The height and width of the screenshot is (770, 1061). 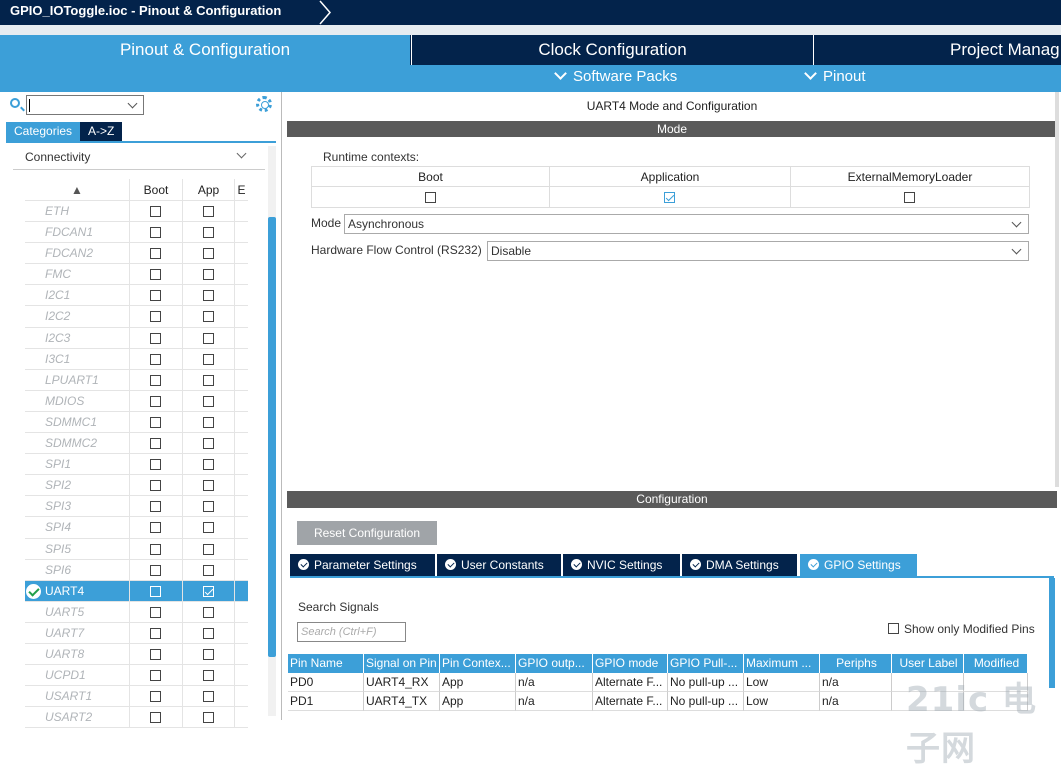 What do you see at coordinates (136, 633) in the screenshot?
I see `peripheral-row-uart7: UART7` at bounding box center [136, 633].